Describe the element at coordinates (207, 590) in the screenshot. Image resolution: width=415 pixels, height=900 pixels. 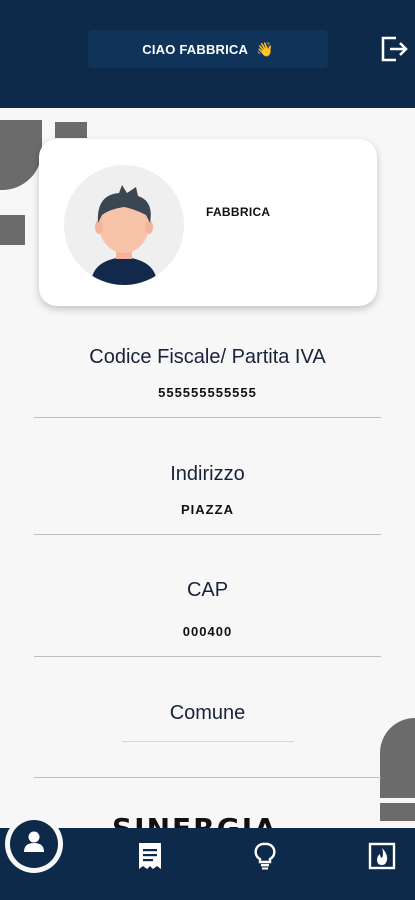
I see `field-label: CAP` at that location.